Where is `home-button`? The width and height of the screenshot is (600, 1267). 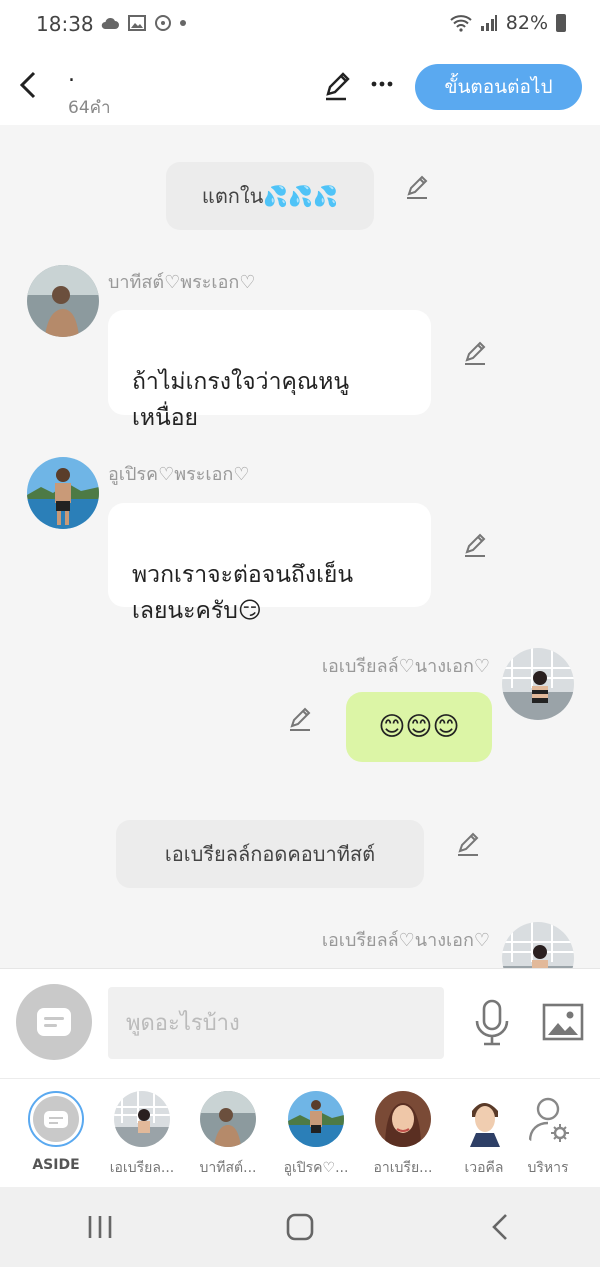 home-button is located at coordinates (300, 1227).